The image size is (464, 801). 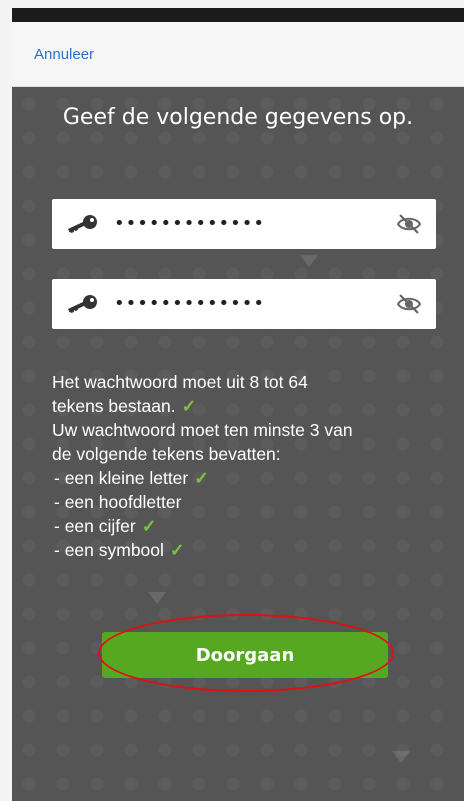 What do you see at coordinates (190, 303) in the screenshot?
I see `confirm-password-value: •••••••••••••` at bounding box center [190, 303].